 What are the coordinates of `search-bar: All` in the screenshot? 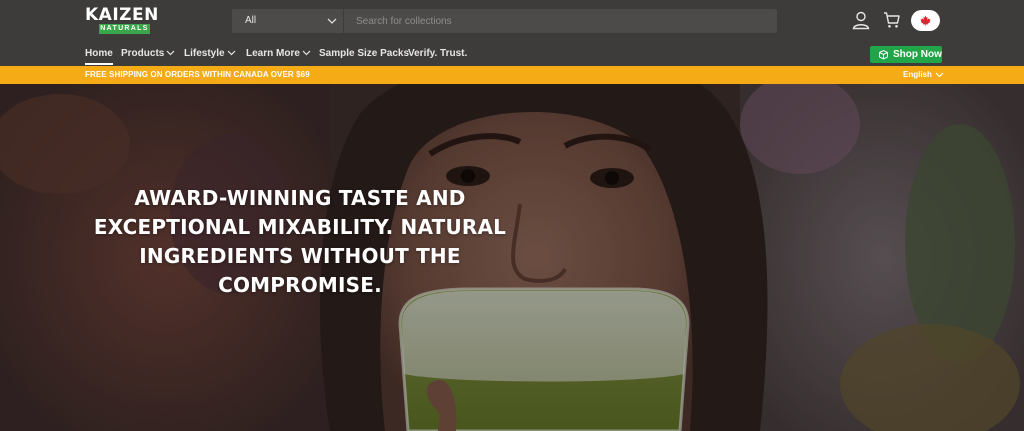 It's located at (504, 21).